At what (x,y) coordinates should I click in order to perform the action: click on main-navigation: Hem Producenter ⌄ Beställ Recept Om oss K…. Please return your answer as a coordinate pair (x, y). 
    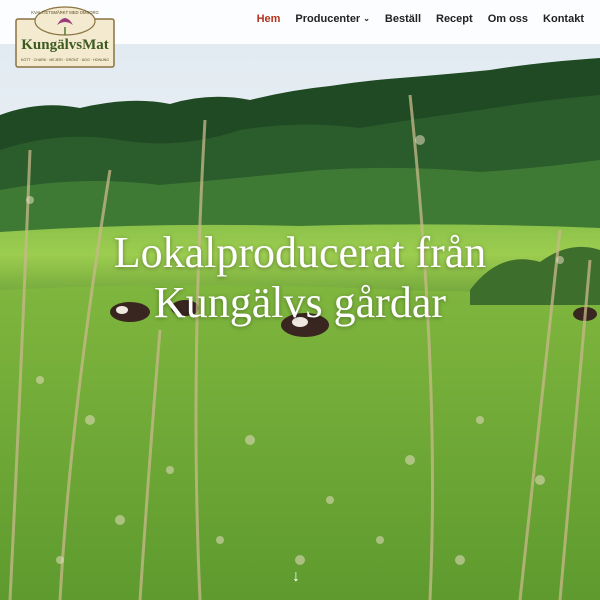
    Looking at the image, I should click on (420, 19).